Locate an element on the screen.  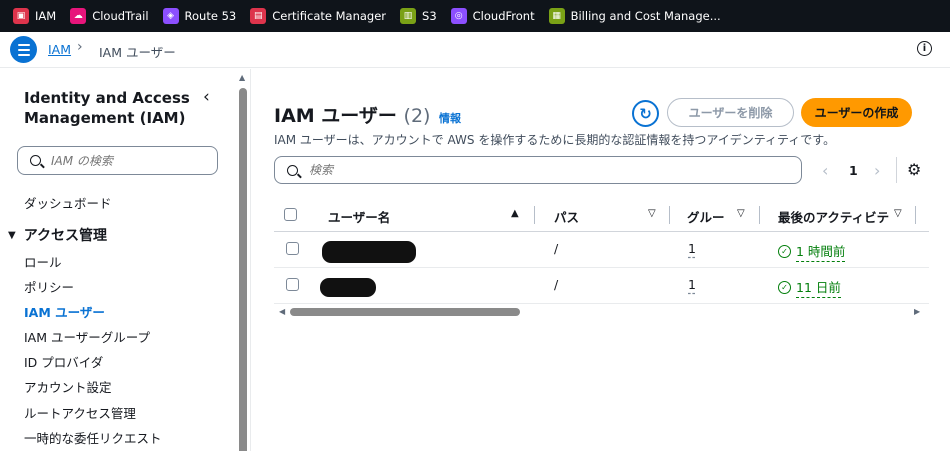
s3-service-icon: ▥ is located at coordinates (408, 16).